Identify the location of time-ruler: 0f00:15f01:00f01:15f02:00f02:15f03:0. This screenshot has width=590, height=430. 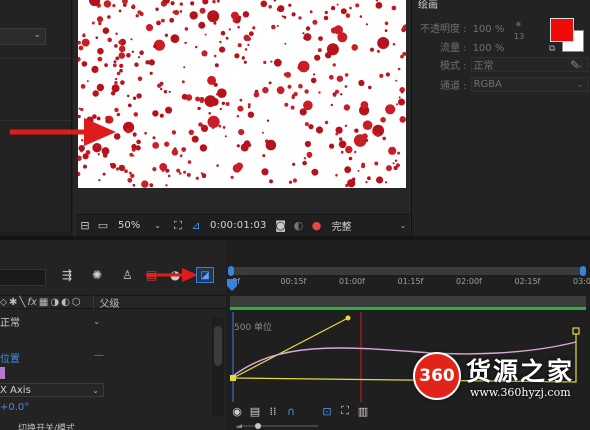
(409, 285).